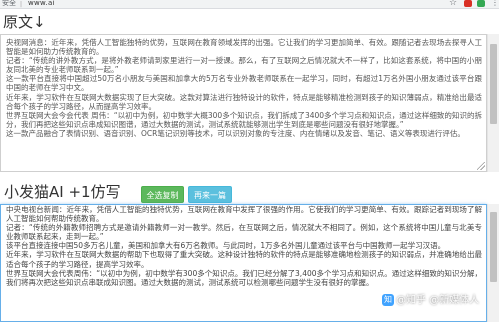 This screenshot has width=499, height=322. I want to click on extension-icon, so click(468, 3).